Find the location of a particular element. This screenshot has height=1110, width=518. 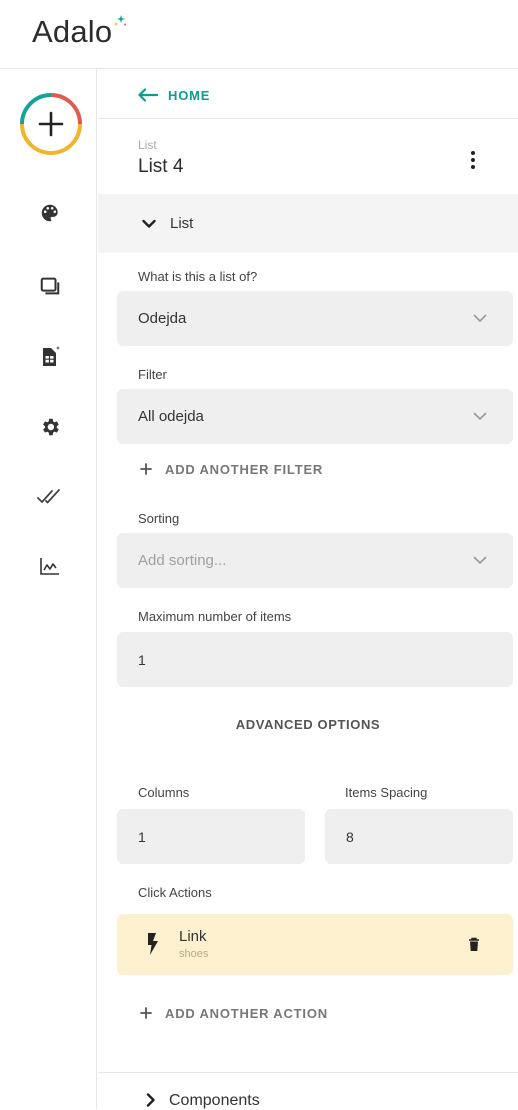

advanced-options-toggle: ADVANCED OPTIONS is located at coordinates (308, 724).